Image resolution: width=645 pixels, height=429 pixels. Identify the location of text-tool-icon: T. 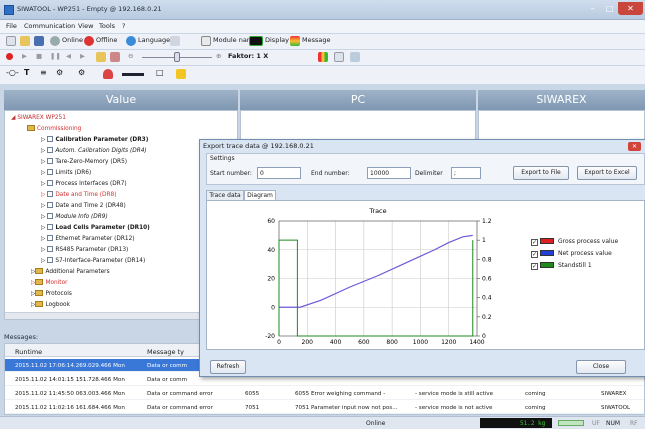
(26, 72).